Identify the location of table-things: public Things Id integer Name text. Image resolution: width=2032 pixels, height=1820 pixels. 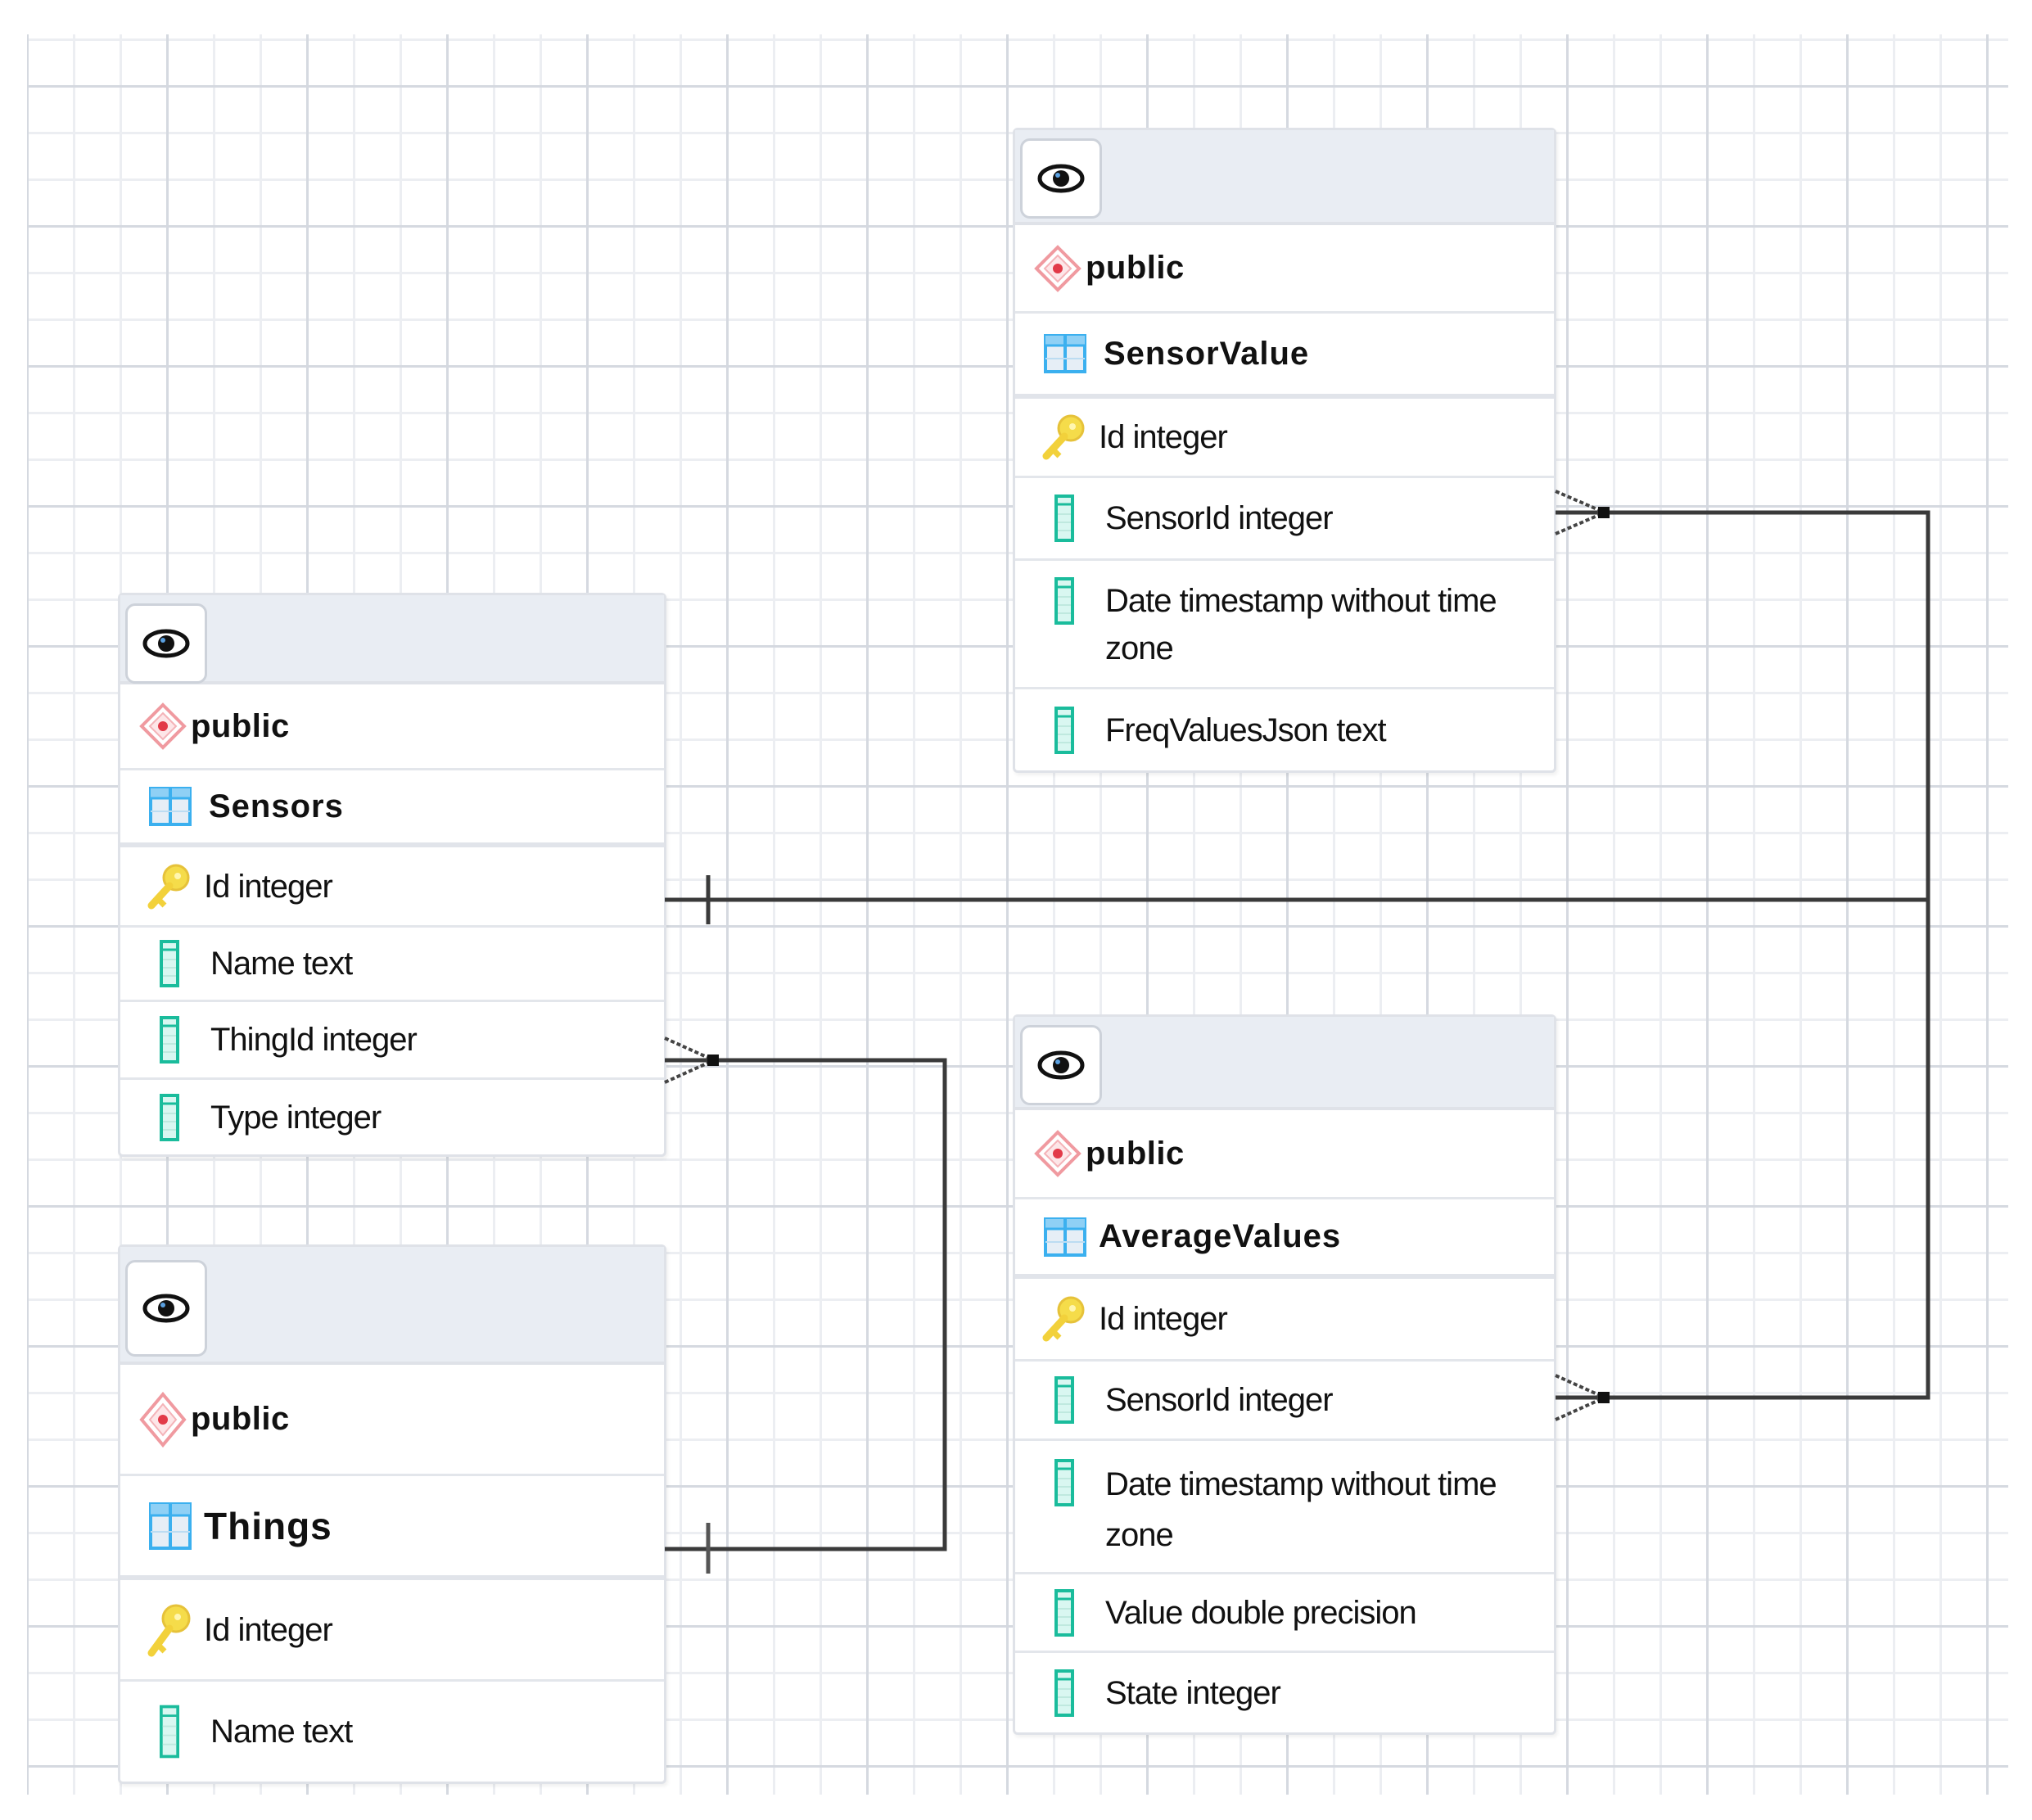
(392, 1514).